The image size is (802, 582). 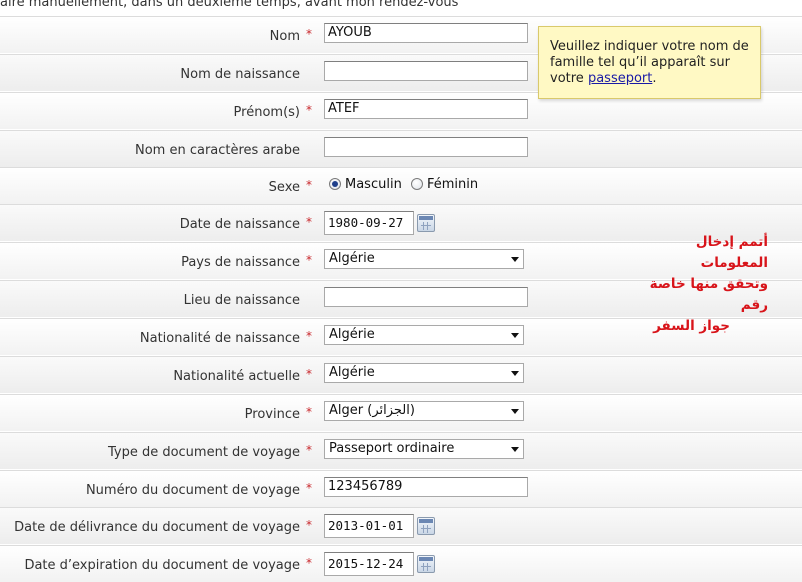 What do you see at coordinates (240, 74) in the screenshot?
I see `label-nom-naissance: Nom de naissance` at bounding box center [240, 74].